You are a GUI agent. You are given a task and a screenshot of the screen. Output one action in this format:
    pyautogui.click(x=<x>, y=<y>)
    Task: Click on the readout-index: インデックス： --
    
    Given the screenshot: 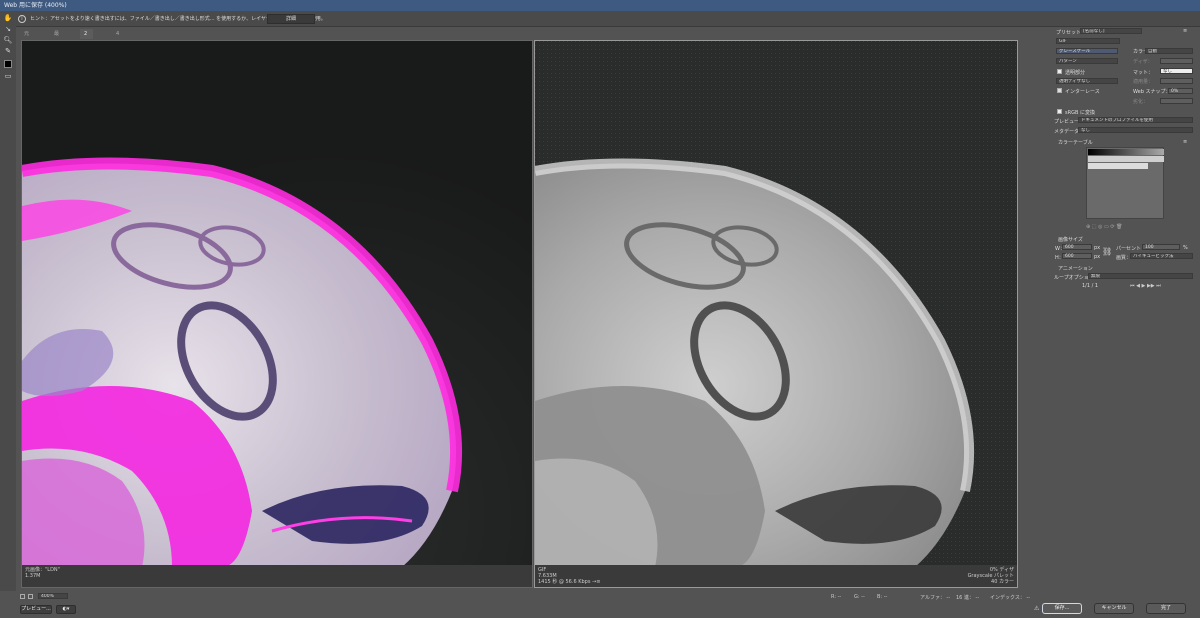 What is the action you would take?
    pyautogui.click(x=1010, y=598)
    